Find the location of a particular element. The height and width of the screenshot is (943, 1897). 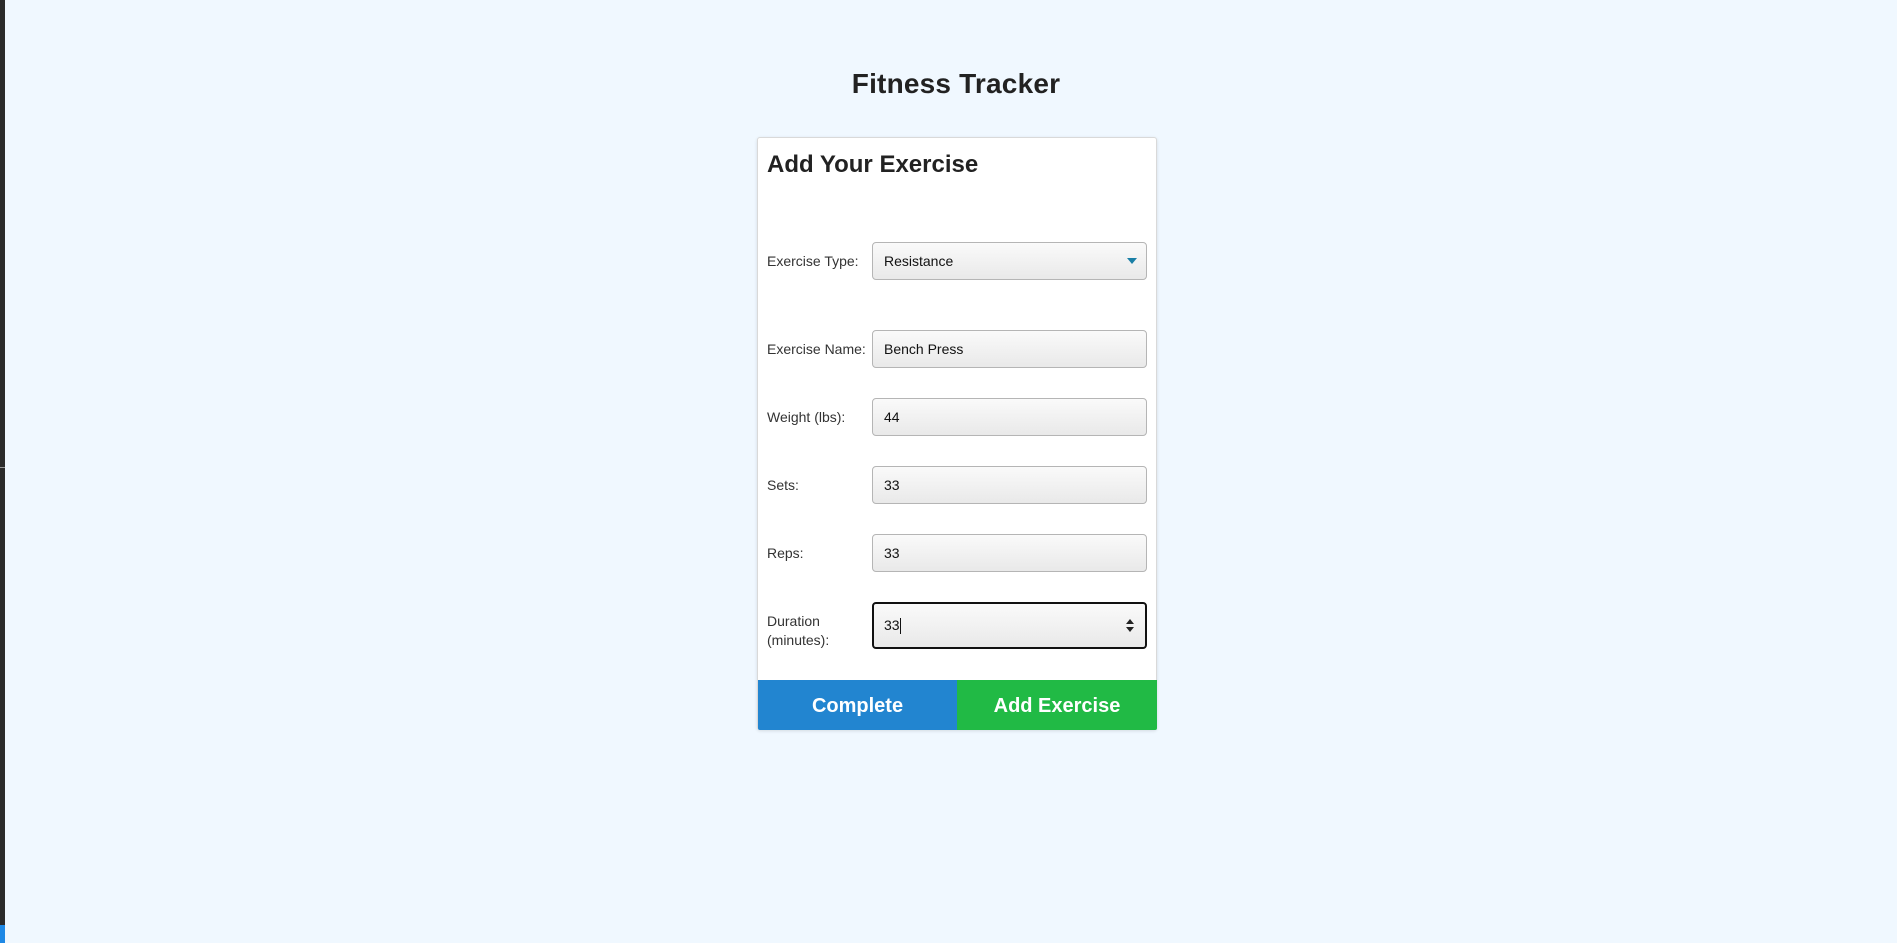

exercise-name-input: Bench Press is located at coordinates (1009, 349).